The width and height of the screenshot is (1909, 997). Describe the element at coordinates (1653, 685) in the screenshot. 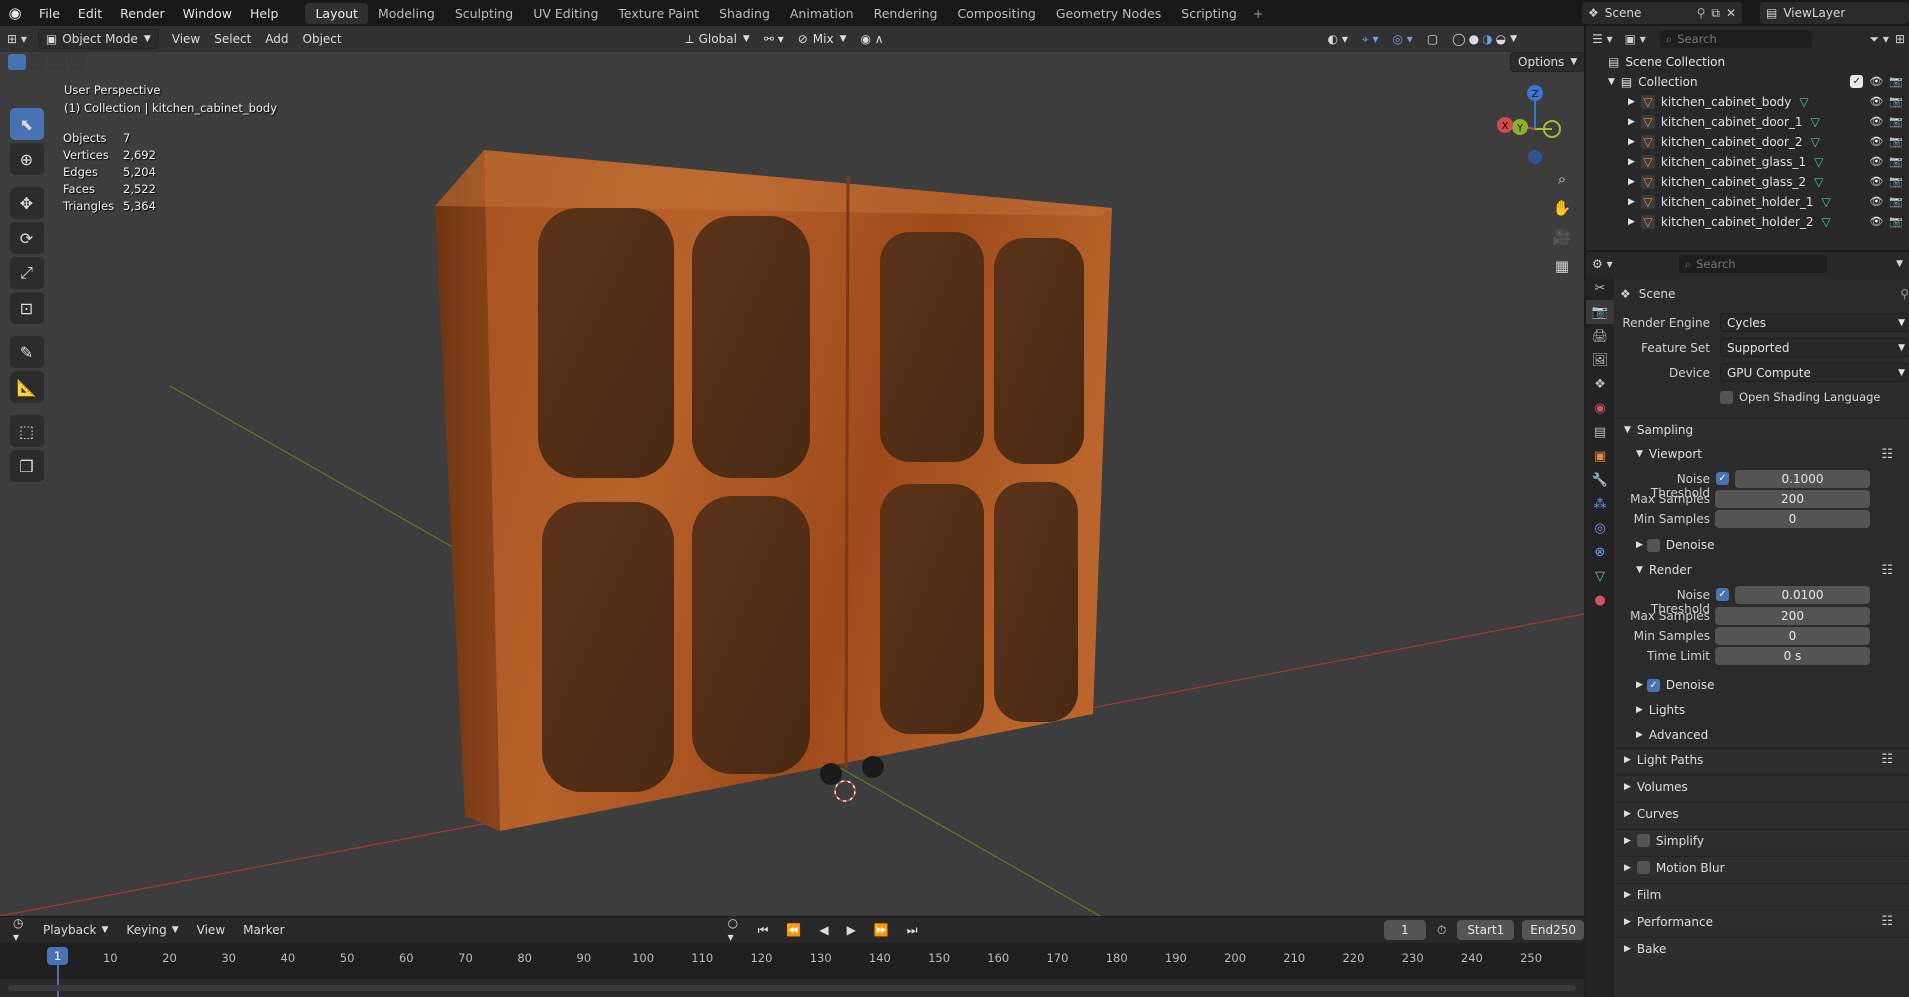

I see `r-denoise-checkbox: ✓` at that location.